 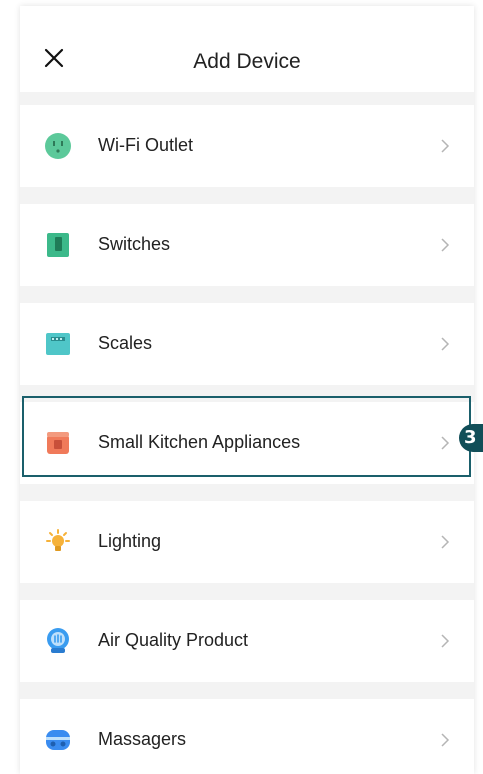 I want to click on page-title: Add Device, so click(x=247, y=61).